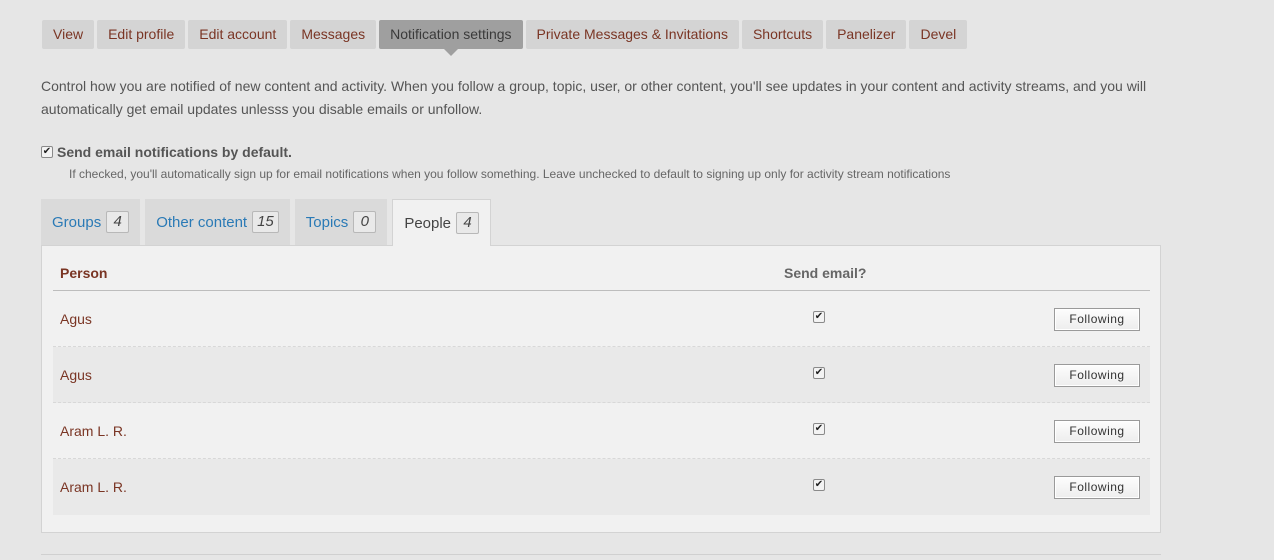 The width and height of the screenshot is (1274, 560). I want to click on count-badge: 15, so click(265, 222).